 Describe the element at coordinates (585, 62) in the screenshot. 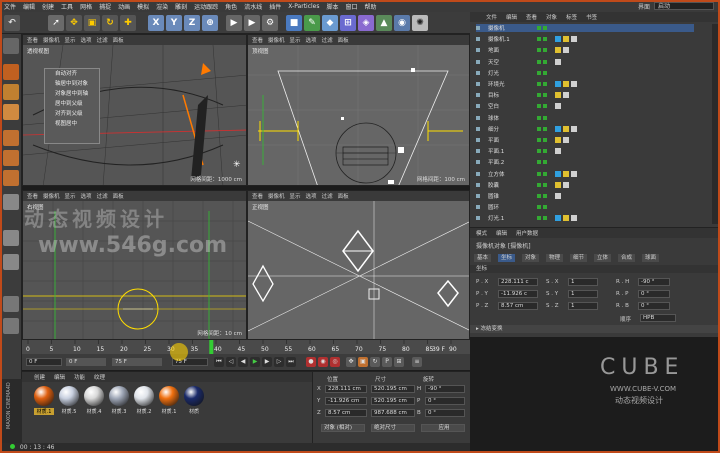

I see `object-row: 天空` at that location.